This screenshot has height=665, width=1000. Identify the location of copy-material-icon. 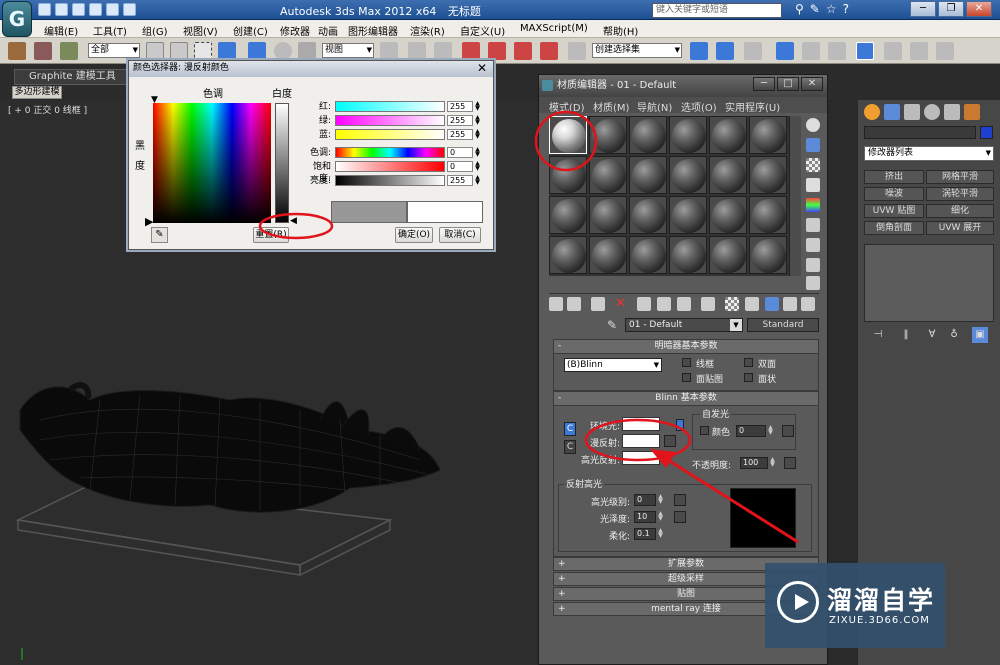
(644, 304).